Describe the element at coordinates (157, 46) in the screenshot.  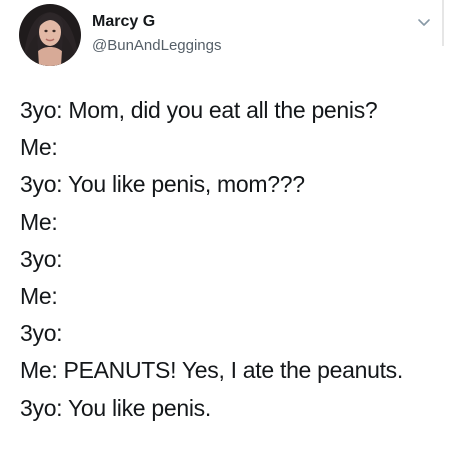
I see `author-handle: @BunAndLeggings` at that location.